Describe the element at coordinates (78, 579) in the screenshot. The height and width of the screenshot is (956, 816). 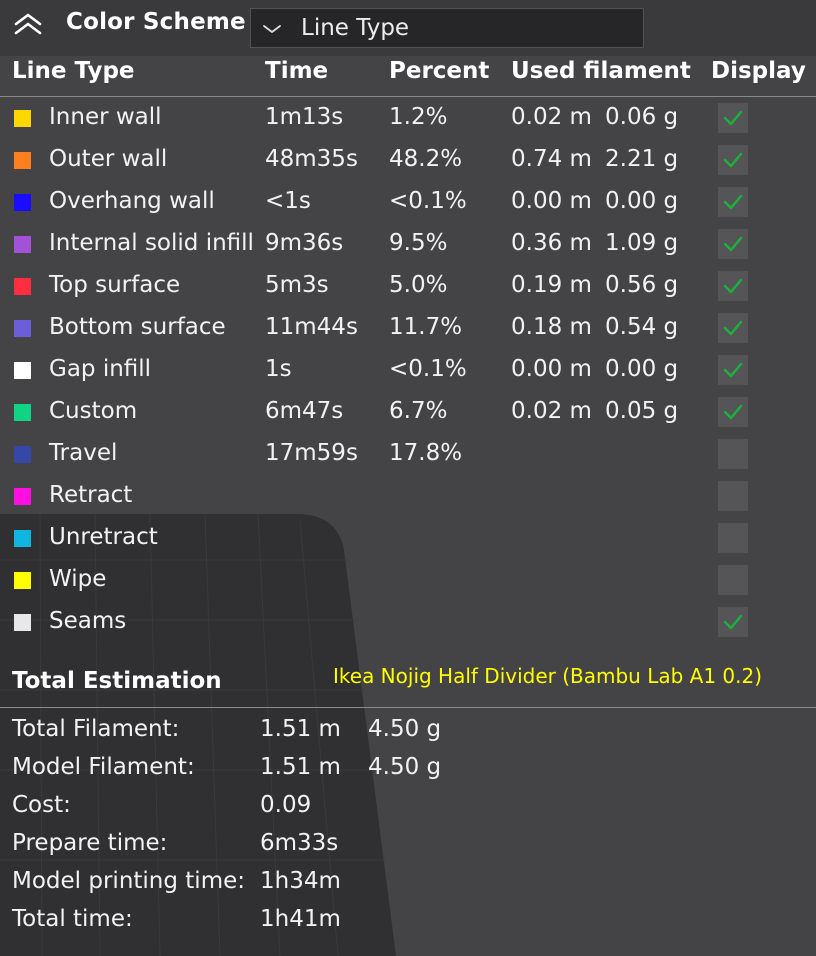
I see `line-type-name: Wipe` at that location.